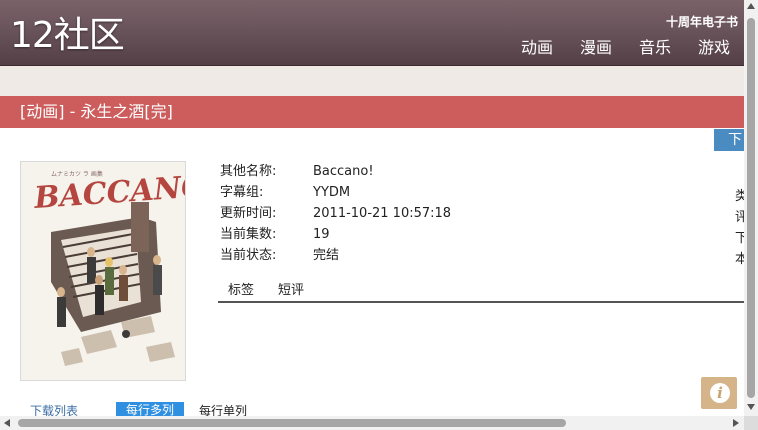 The height and width of the screenshot is (430, 758). What do you see at coordinates (326, 255) in the screenshot?
I see `info-value-status: 完结` at bounding box center [326, 255].